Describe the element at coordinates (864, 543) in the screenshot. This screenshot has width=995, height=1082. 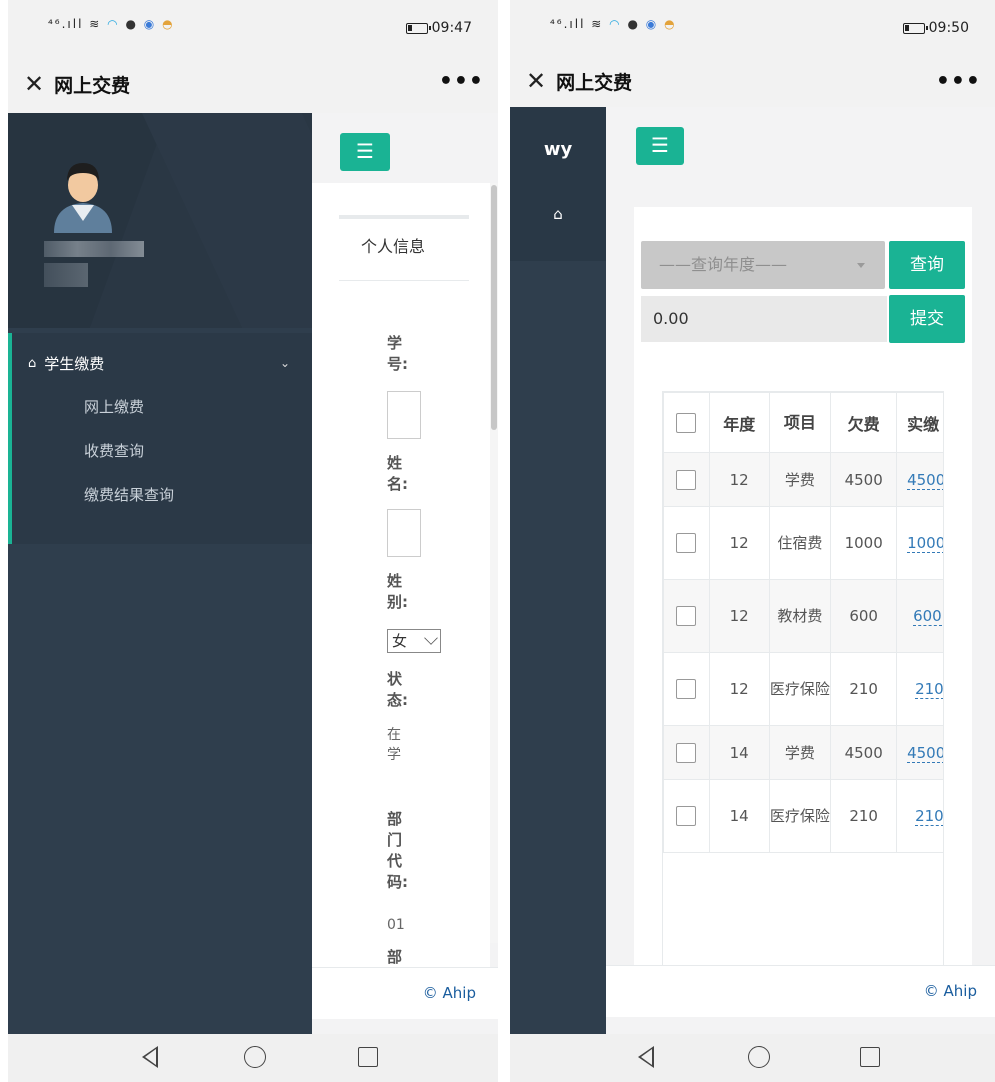
I see `cell-owed: 1000` at that location.